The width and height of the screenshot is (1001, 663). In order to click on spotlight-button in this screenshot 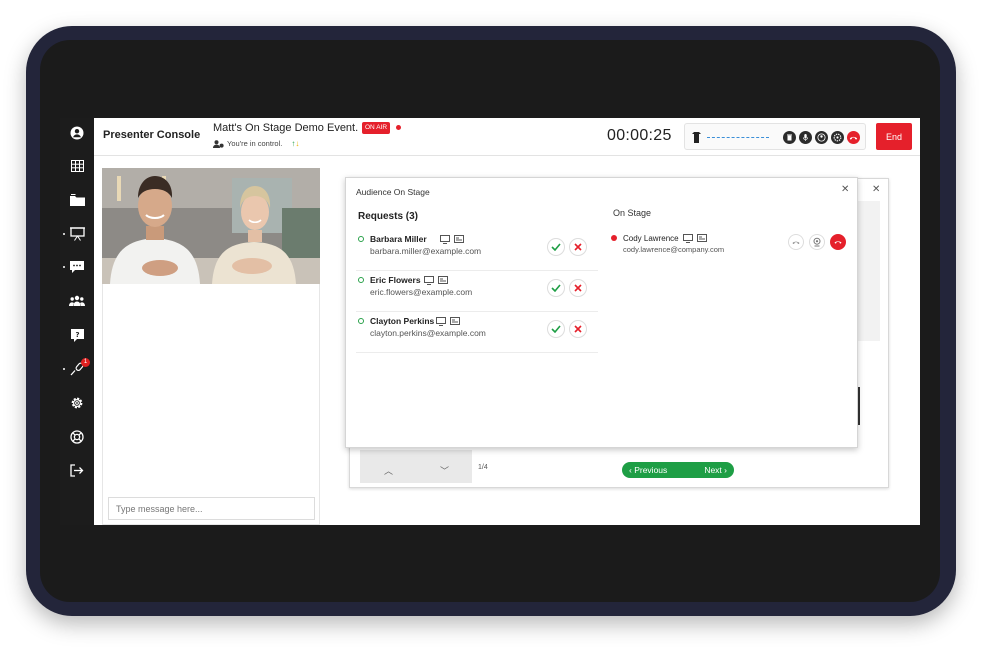, I will do `click(817, 242)`.